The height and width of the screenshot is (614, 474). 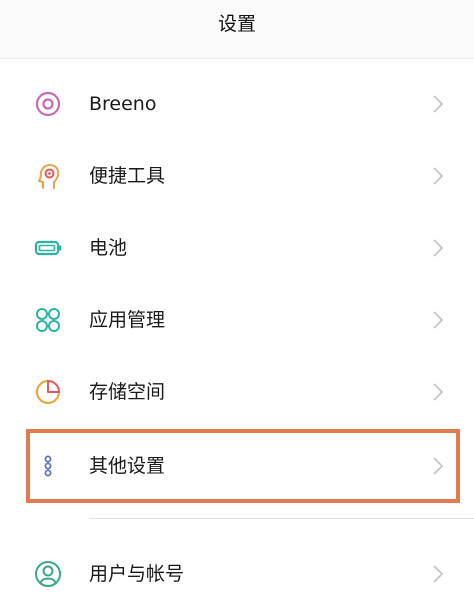 What do you see at coordinates (49, 176) in the screenshot?
I see `head-icon` at bounding box center [49, 176].